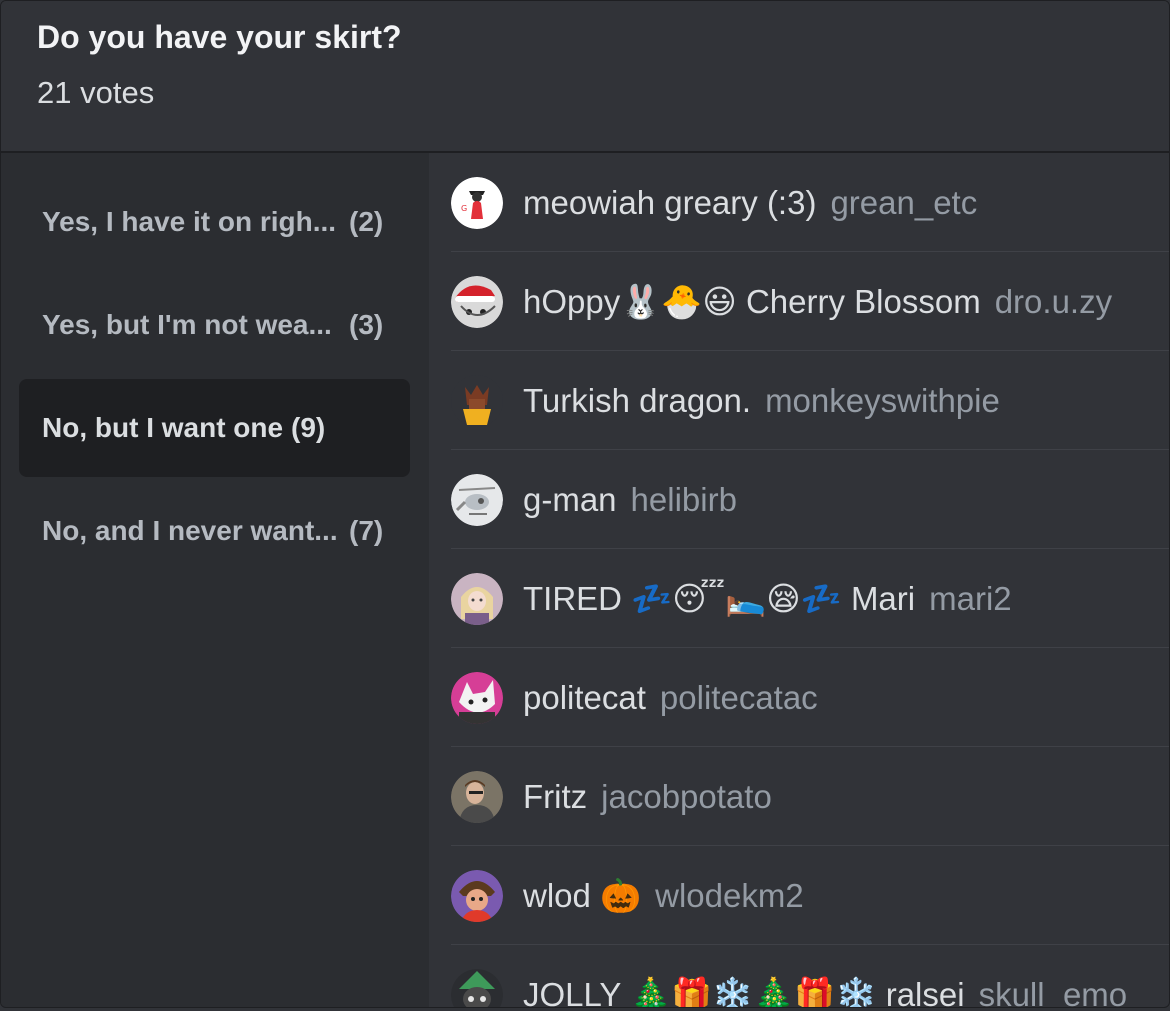 The image size is (1170, 1011). What do you see at coordinates (810, 499) in the screenshot?
I see `voter-row: g-man helibirb` at bounding box center [810, 499].